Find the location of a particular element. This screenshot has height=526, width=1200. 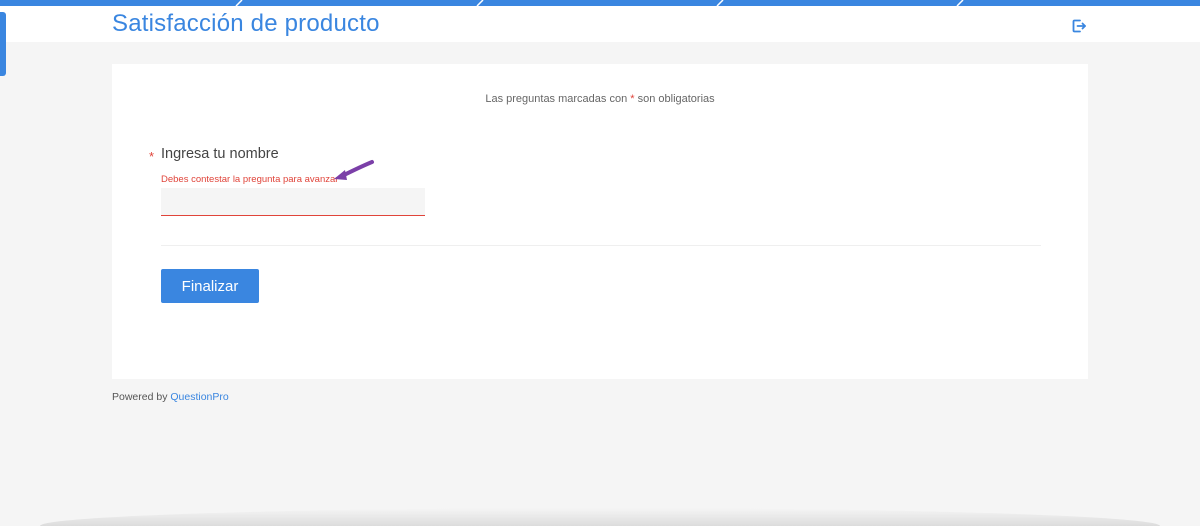

finish-button: Finalizar is located at coordinates (210, 286).